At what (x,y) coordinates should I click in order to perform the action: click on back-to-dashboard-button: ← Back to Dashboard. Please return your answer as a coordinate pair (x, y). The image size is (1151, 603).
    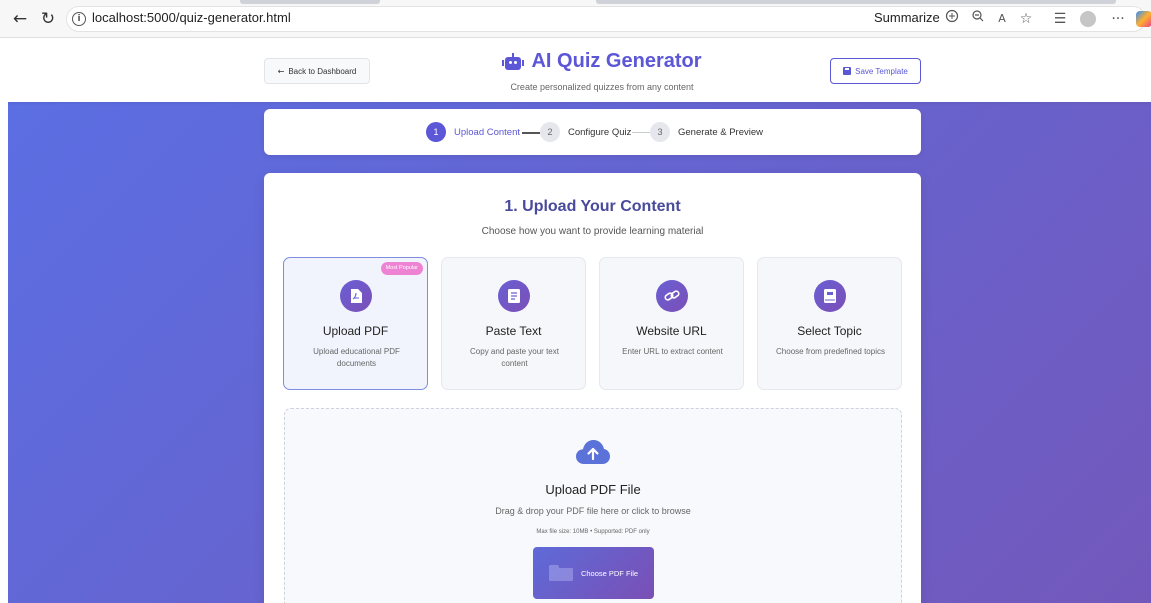
    Looking at the image, I should click on (317, 71).